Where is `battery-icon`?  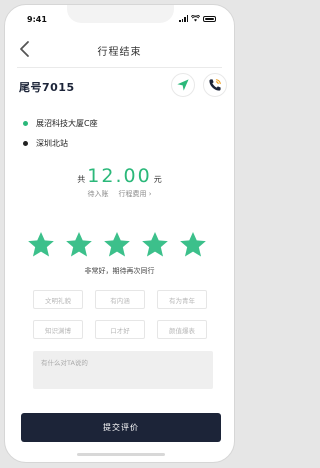
battery-icon is located at coordinates (209, 18).